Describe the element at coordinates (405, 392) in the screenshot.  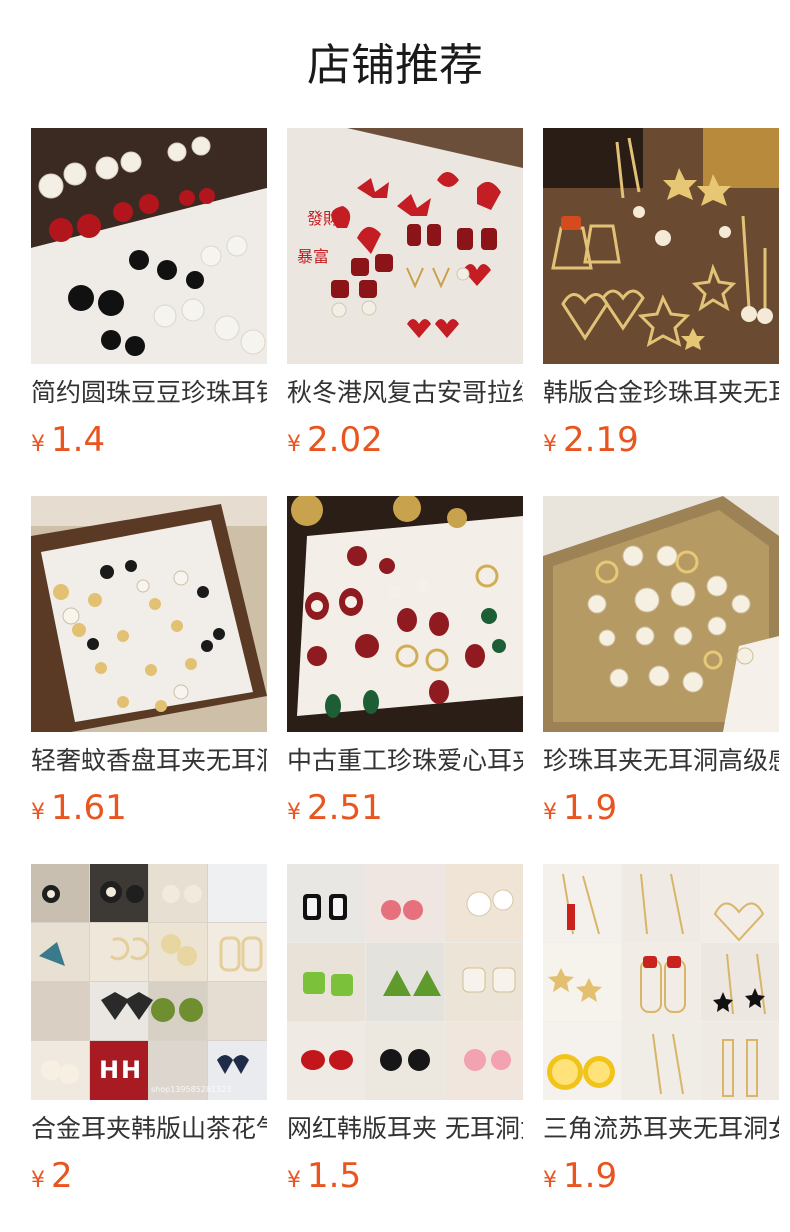
I see `product-name: 秋冬港风复古安哥拉红色` at that location.